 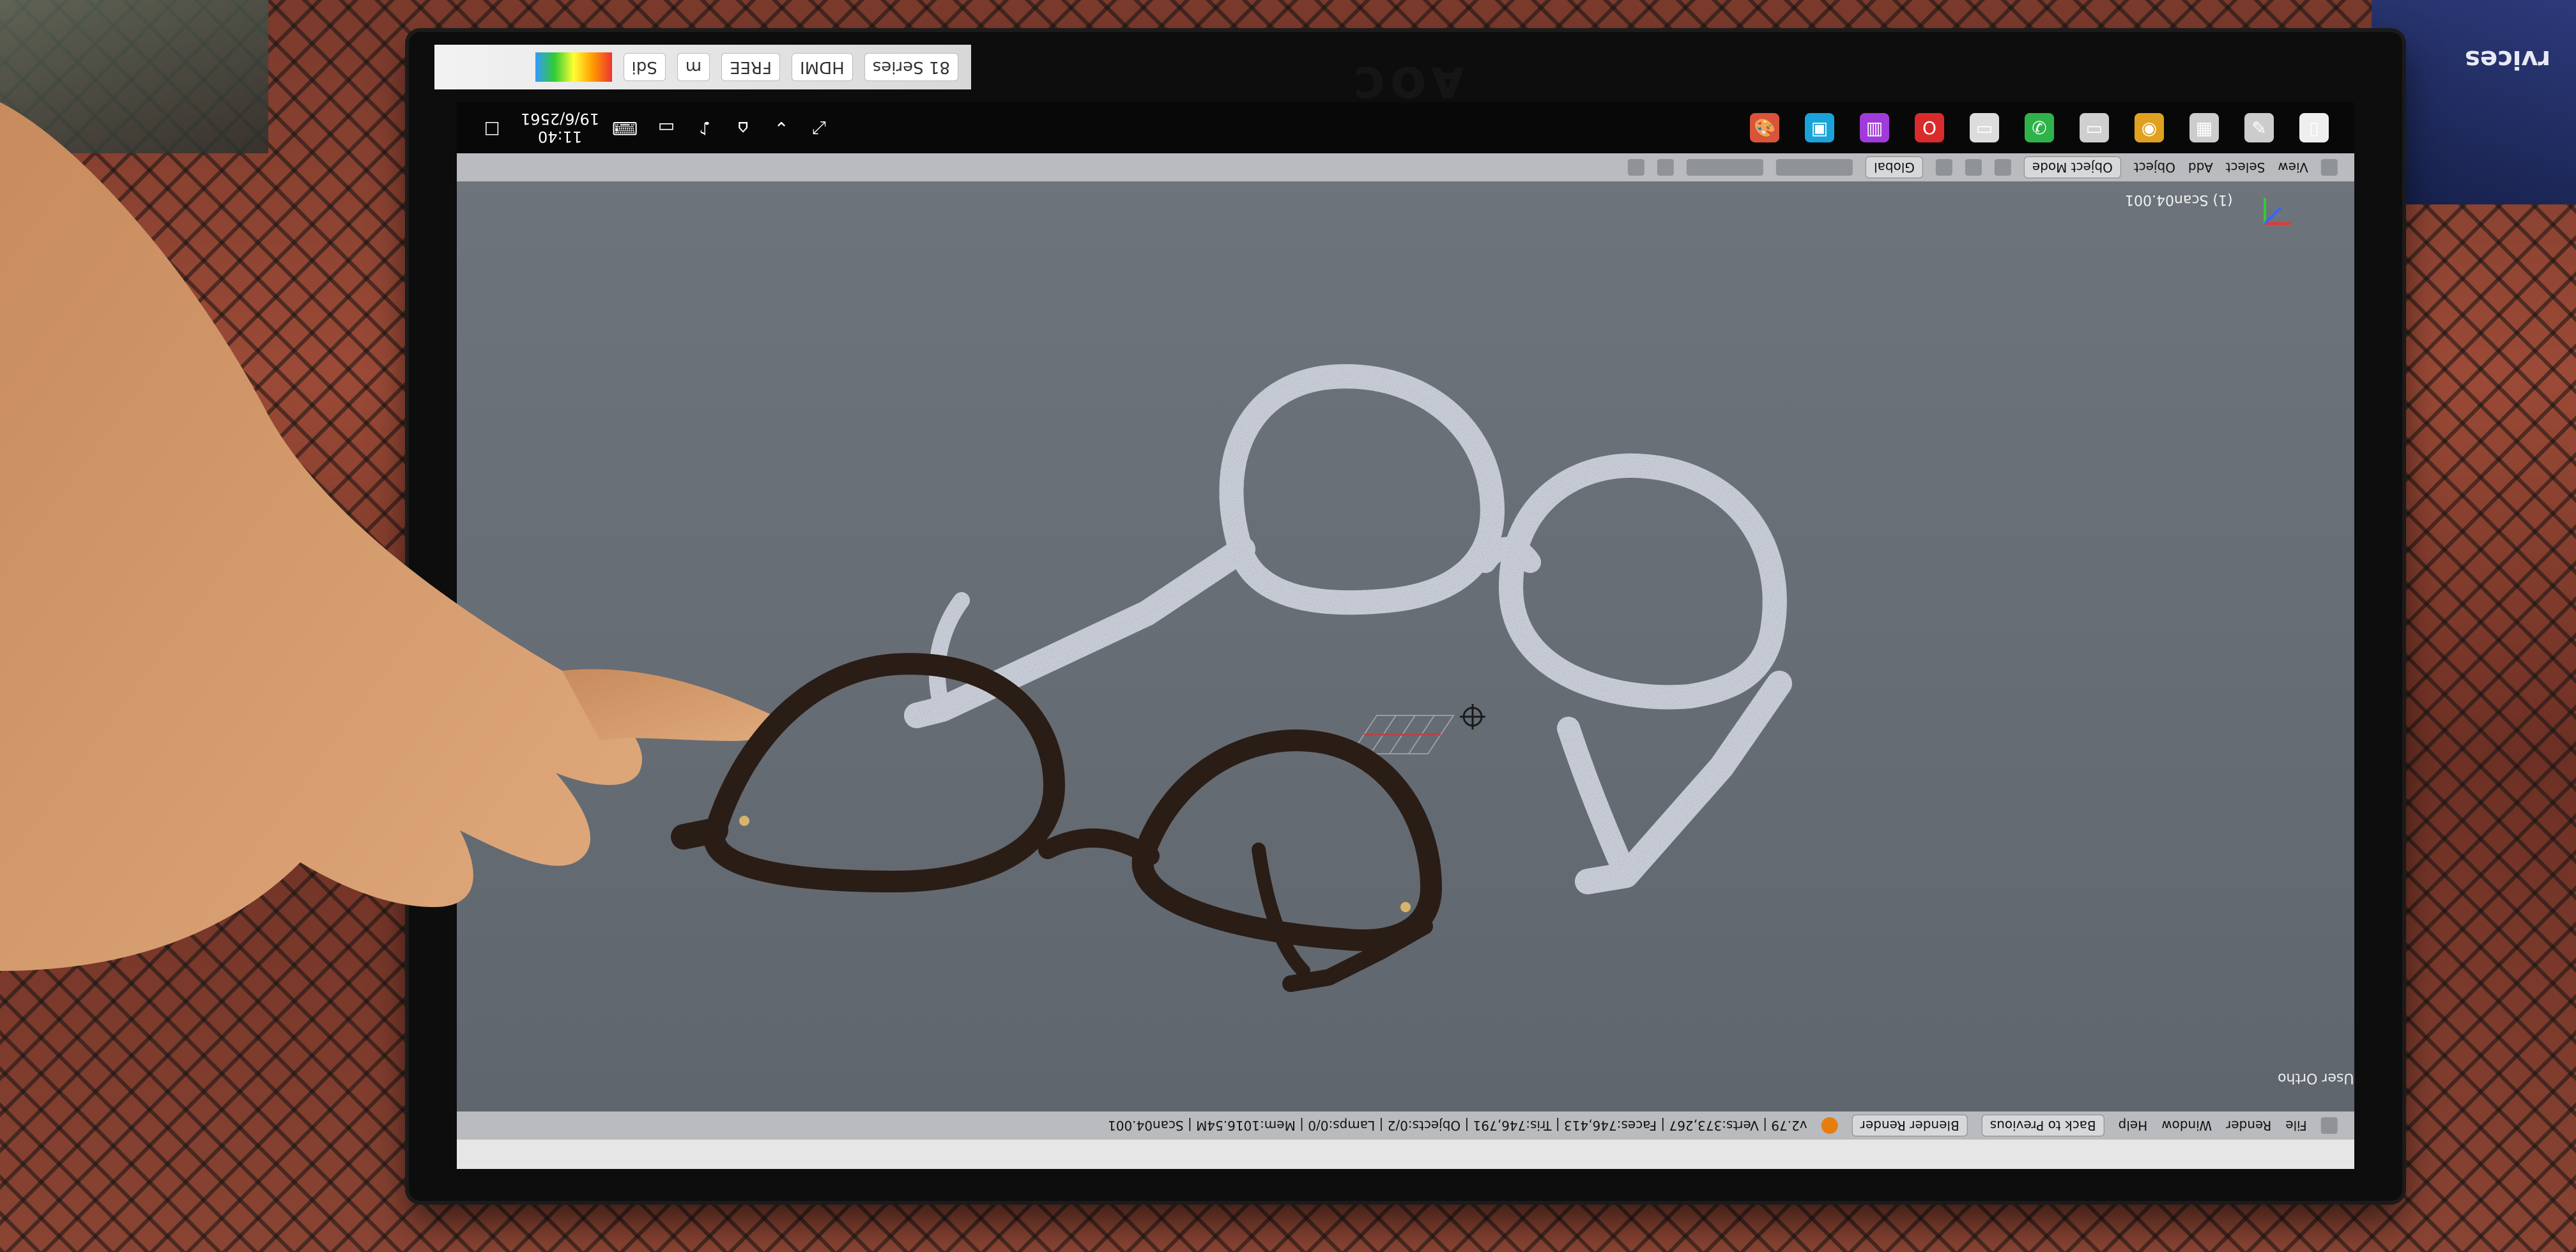 What do you see at coordinates (699, 834) in the screenshot?
I see `real-left-hinge` at bounding box center [699, 834].